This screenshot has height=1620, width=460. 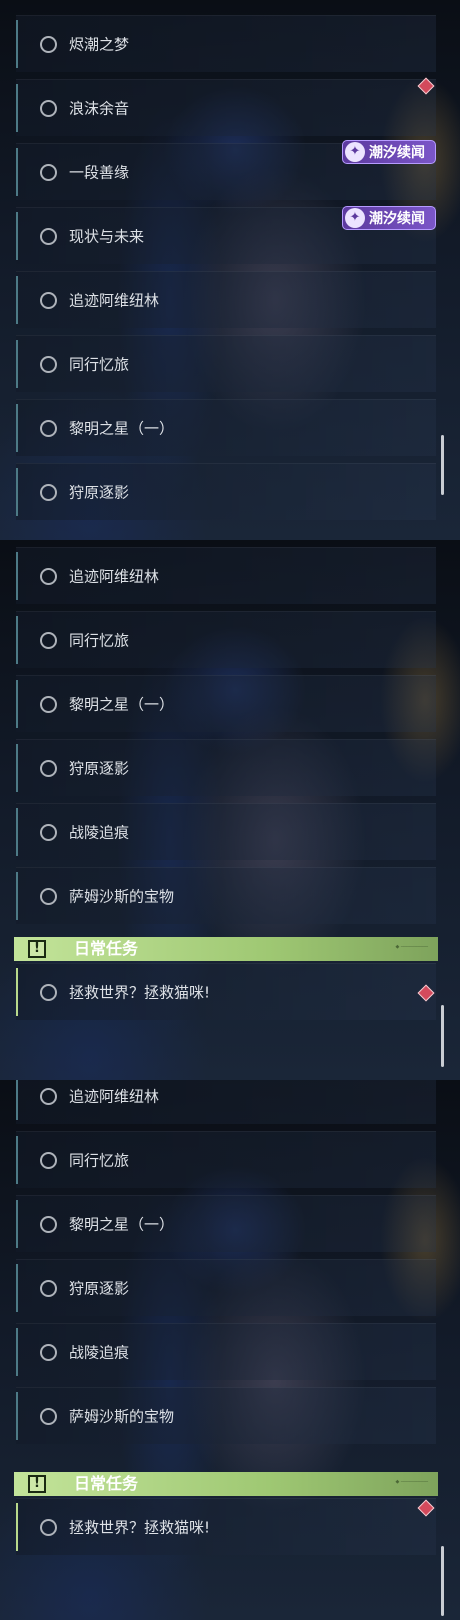 I want to click on quest-item: 烬潮之梦, so click(x=226, y=43).